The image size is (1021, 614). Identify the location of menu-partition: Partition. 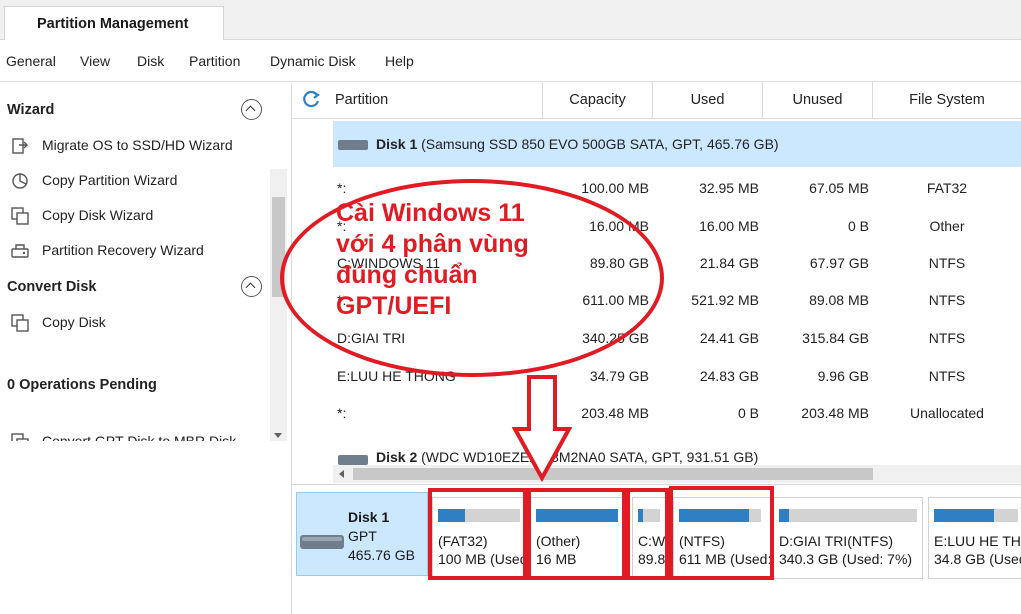
(214, 61).